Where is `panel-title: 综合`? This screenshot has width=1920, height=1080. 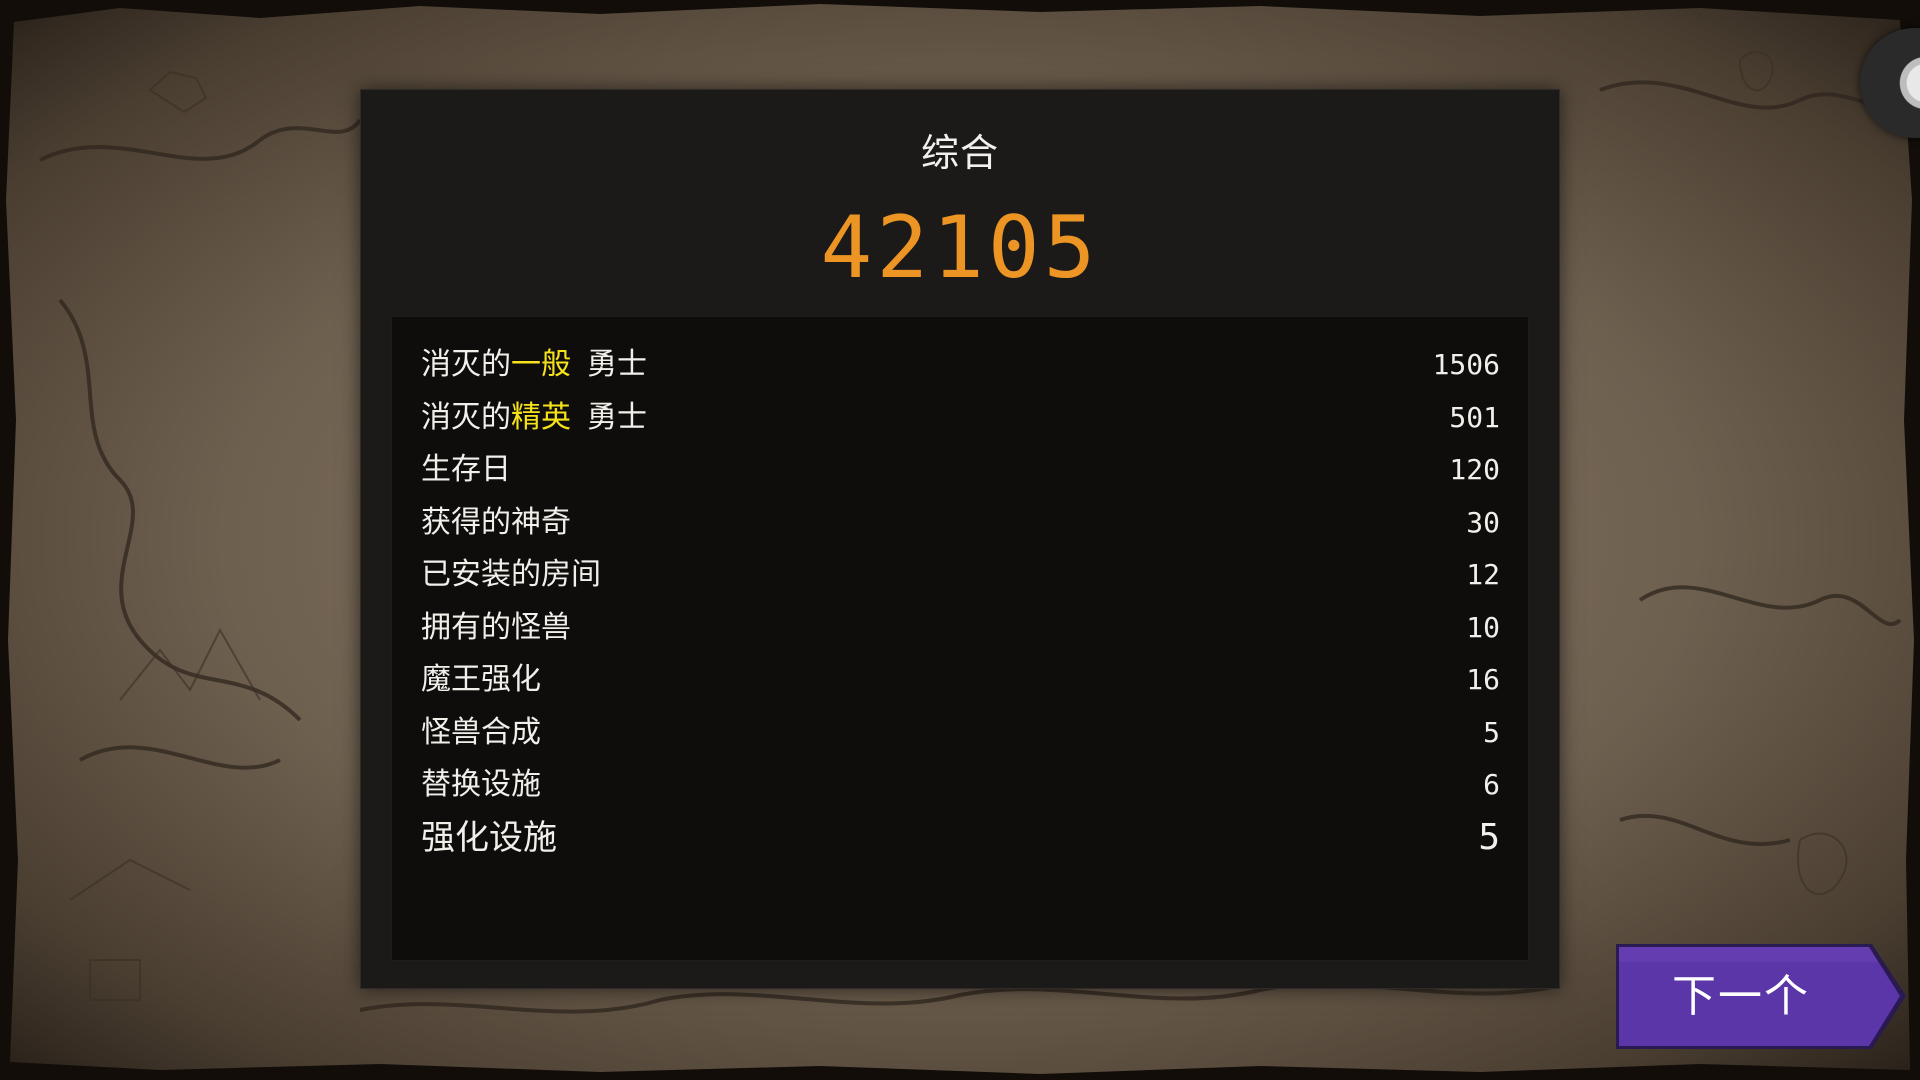
panel-title: 综合 is located at coordinates (959, 153).